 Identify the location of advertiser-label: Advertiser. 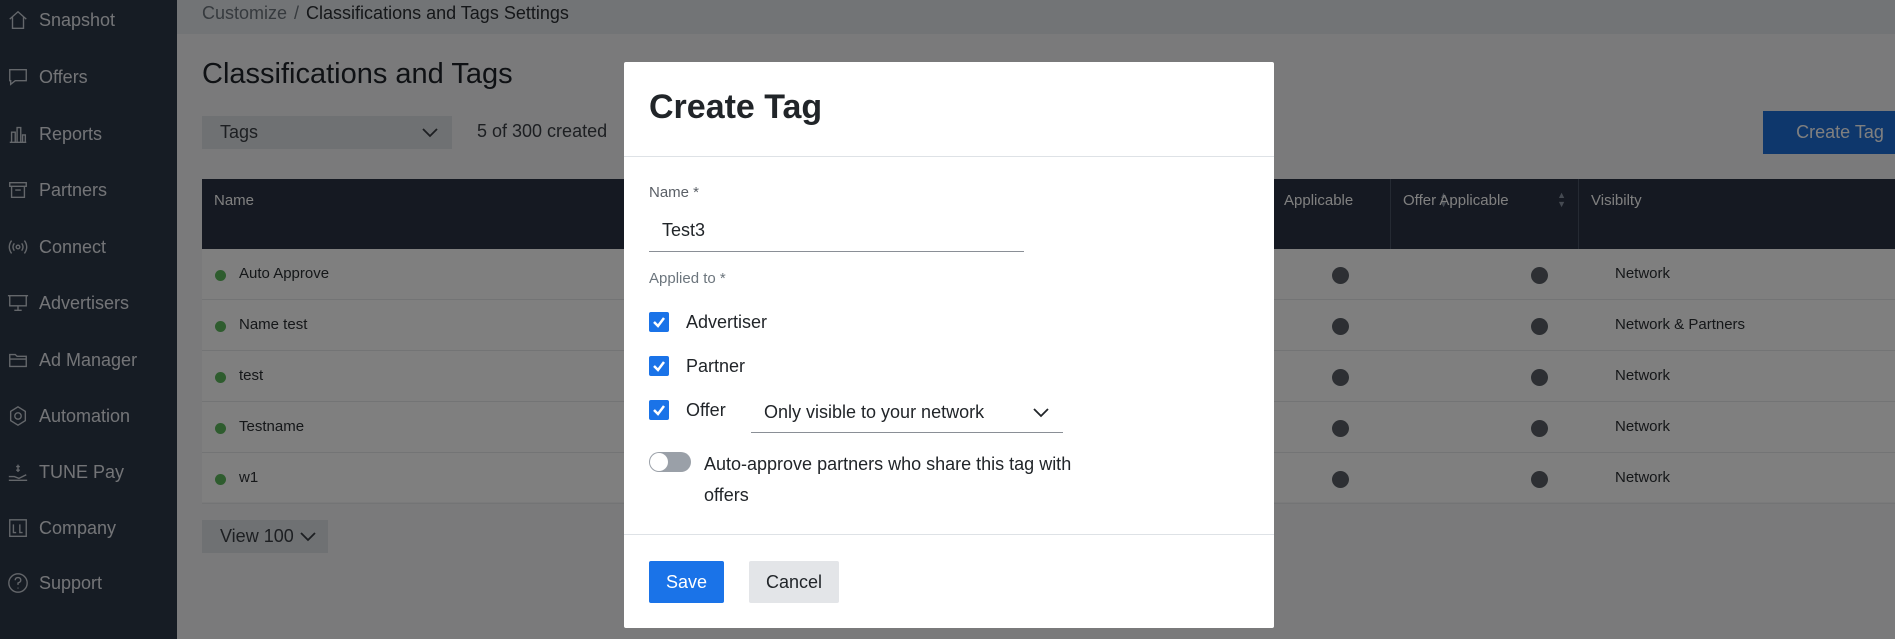
(727, 321).